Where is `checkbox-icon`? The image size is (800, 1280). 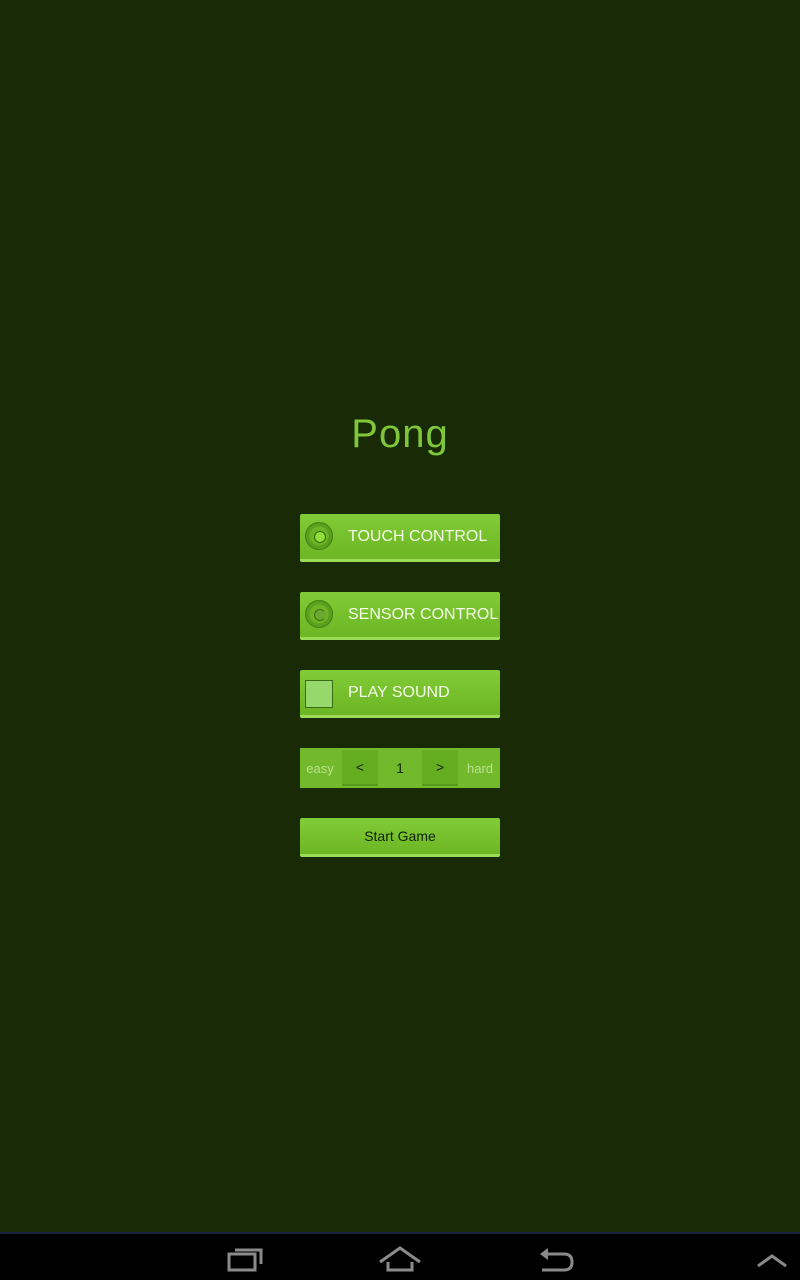 checkbox-icon is located at coordinates (319, 694).